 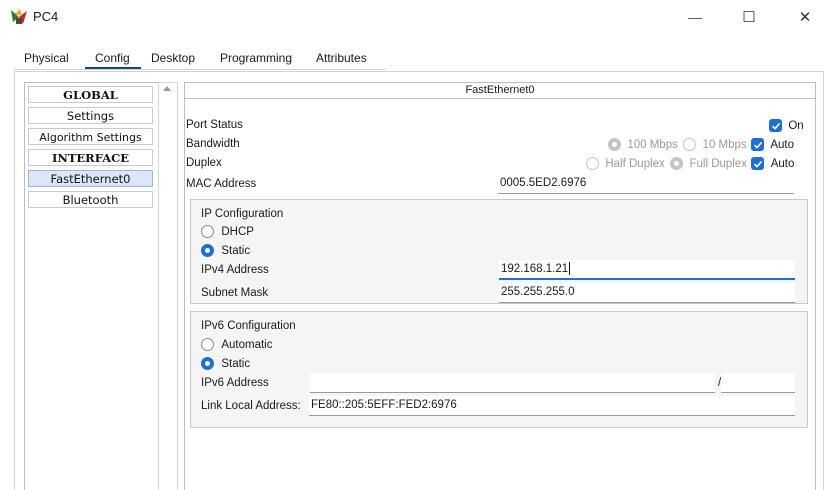 What do you see at coordinates (237, 232) in the screenshot?
I see `dhcp-label: DHCP` at bounding box center [237, 232].